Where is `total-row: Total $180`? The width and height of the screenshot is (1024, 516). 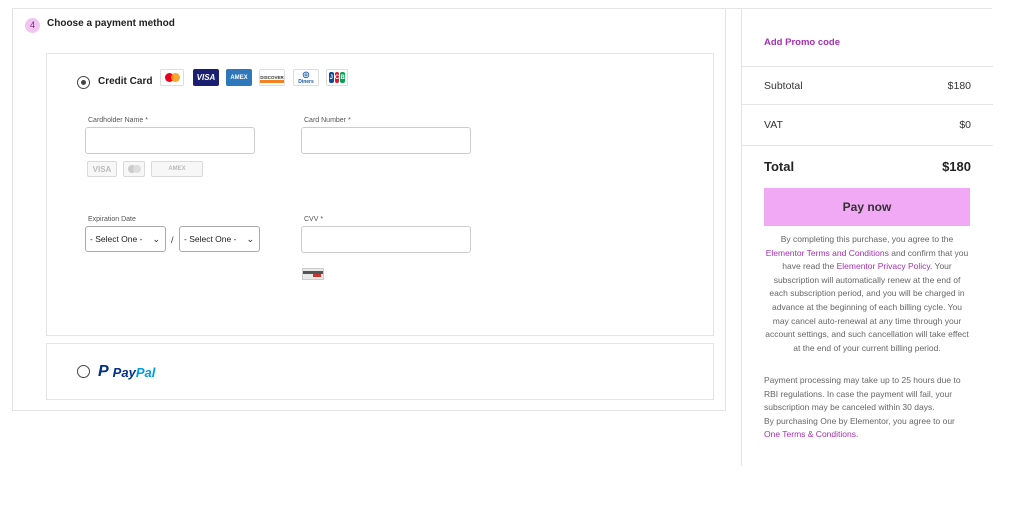 total-row: Total $180 is located at coordinates (867, 165).